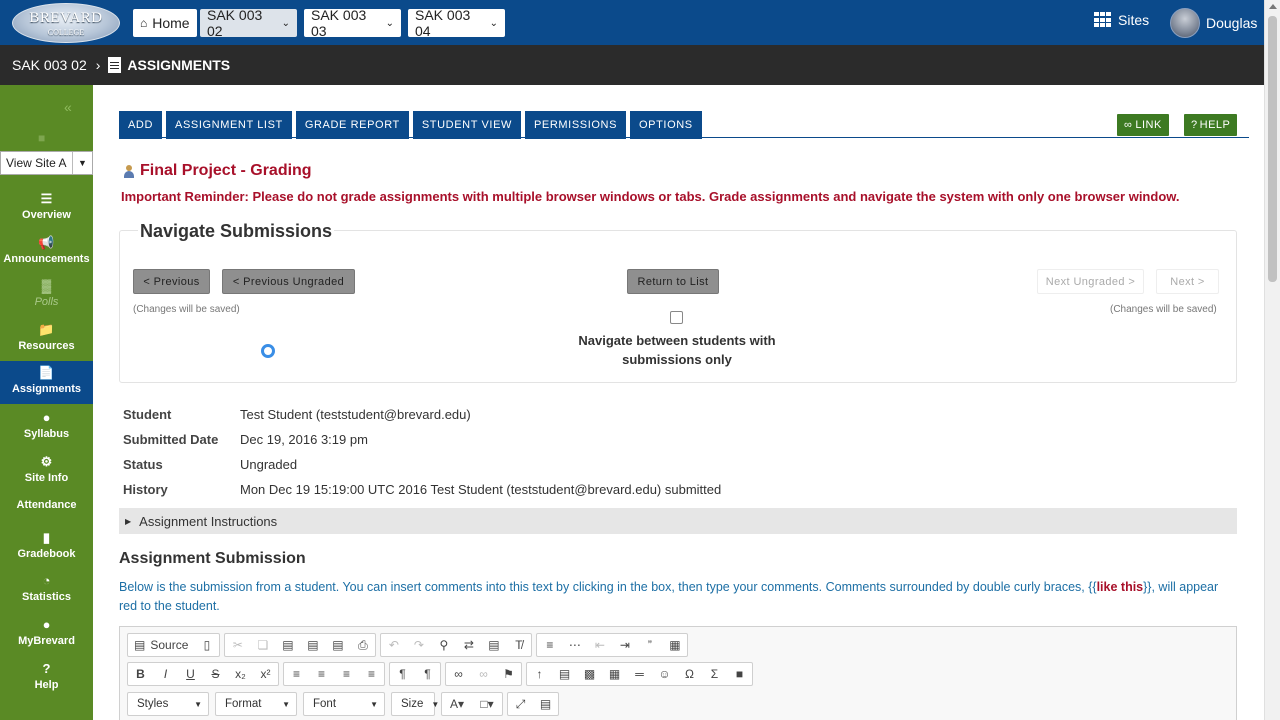  Describe the element at coordinates (190, 674) in the screenshot. I see `underline-icon: U` at that location.